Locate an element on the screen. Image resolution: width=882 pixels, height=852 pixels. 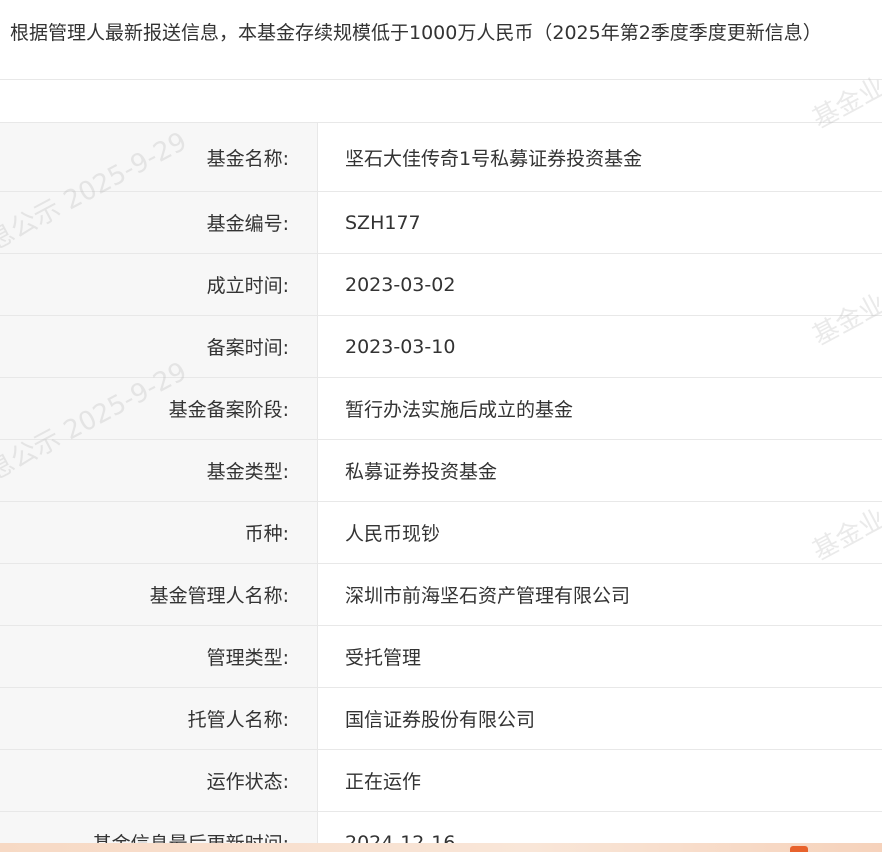
row-label: 管理类型: is located at coordinates (159, 656).